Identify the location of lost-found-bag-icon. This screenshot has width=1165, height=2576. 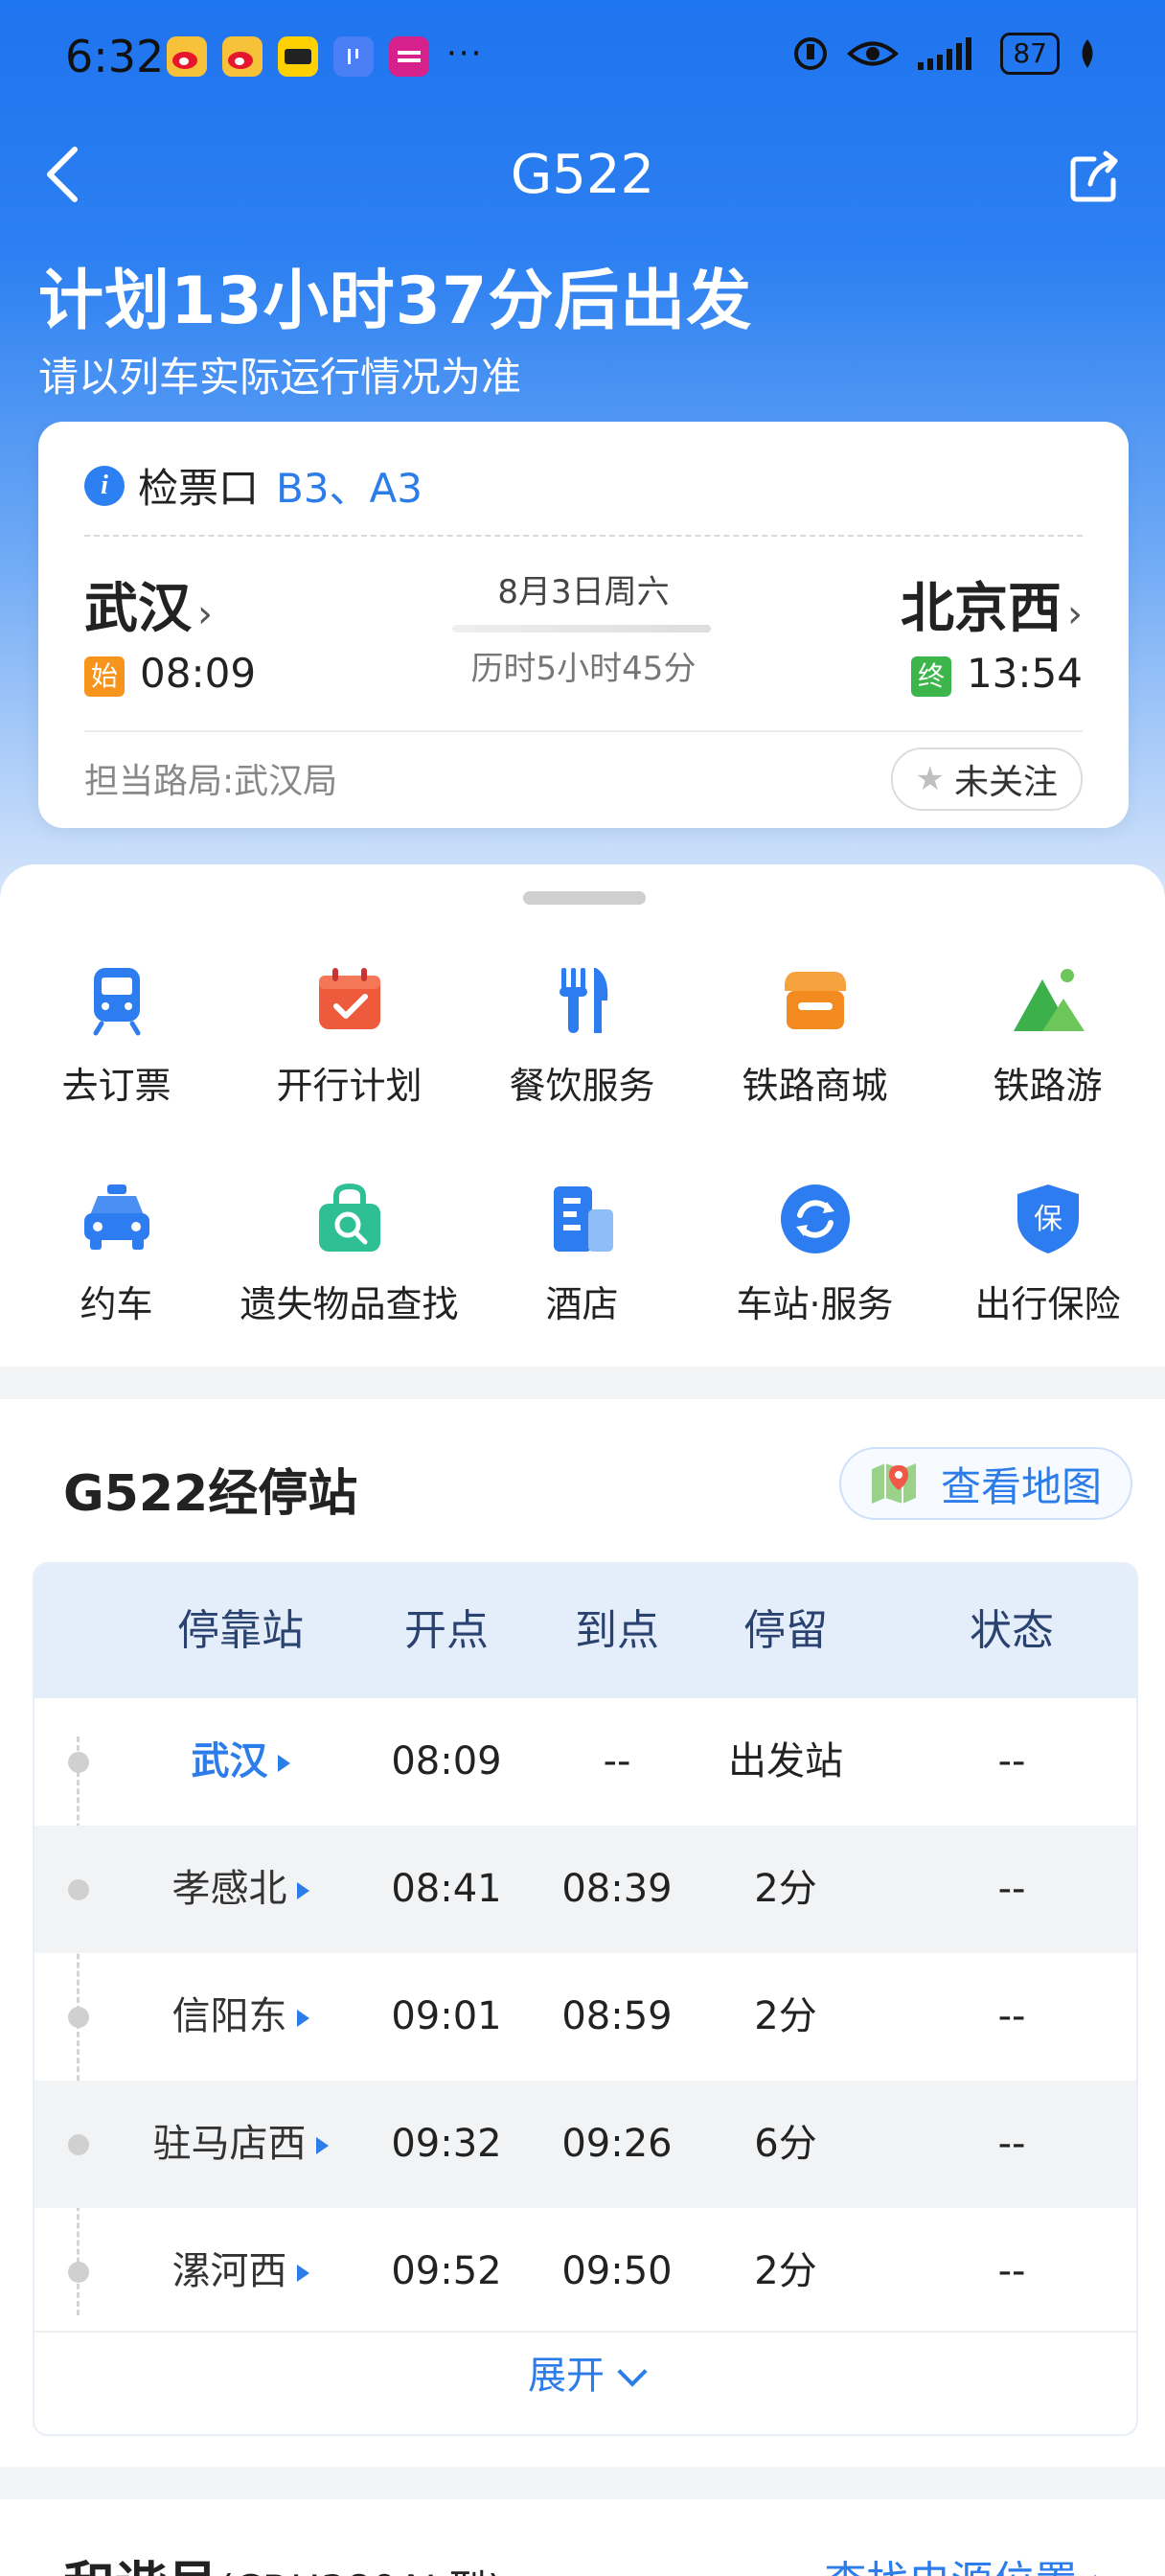
(349, 1217).